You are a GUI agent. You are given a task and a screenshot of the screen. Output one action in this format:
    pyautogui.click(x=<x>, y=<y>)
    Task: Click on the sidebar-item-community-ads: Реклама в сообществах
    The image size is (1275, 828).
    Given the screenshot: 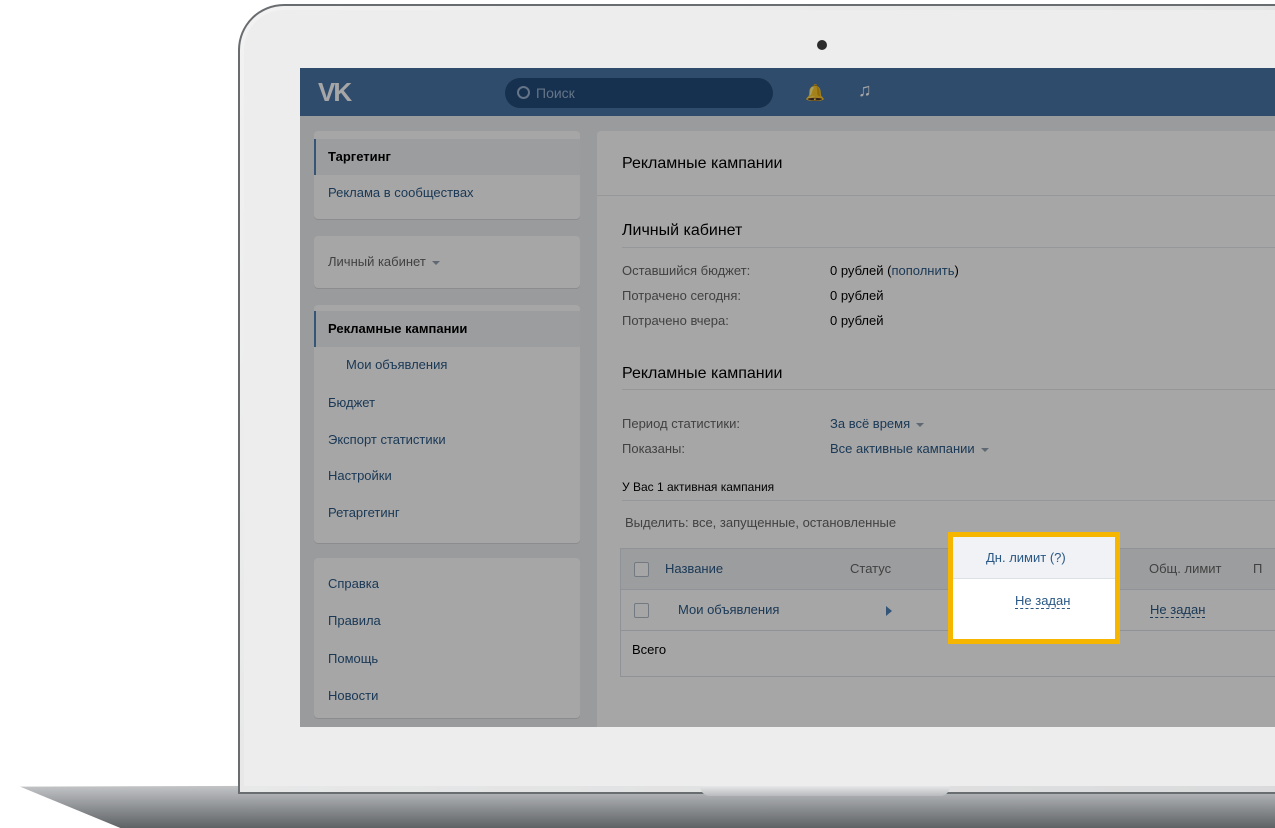 What is the action you would take?
    pyautogui.click(x=447, y=193)
    